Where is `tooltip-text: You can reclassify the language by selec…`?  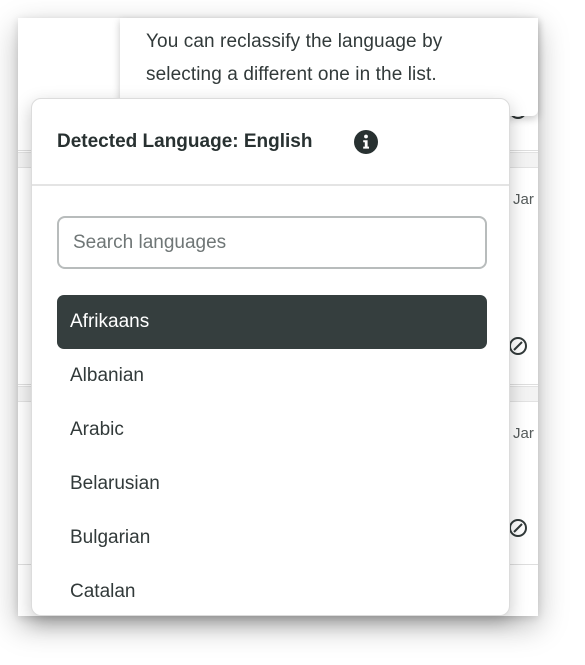 tooltip-text: You can reclassify the language by selec… is located at coordinates (294, 58).